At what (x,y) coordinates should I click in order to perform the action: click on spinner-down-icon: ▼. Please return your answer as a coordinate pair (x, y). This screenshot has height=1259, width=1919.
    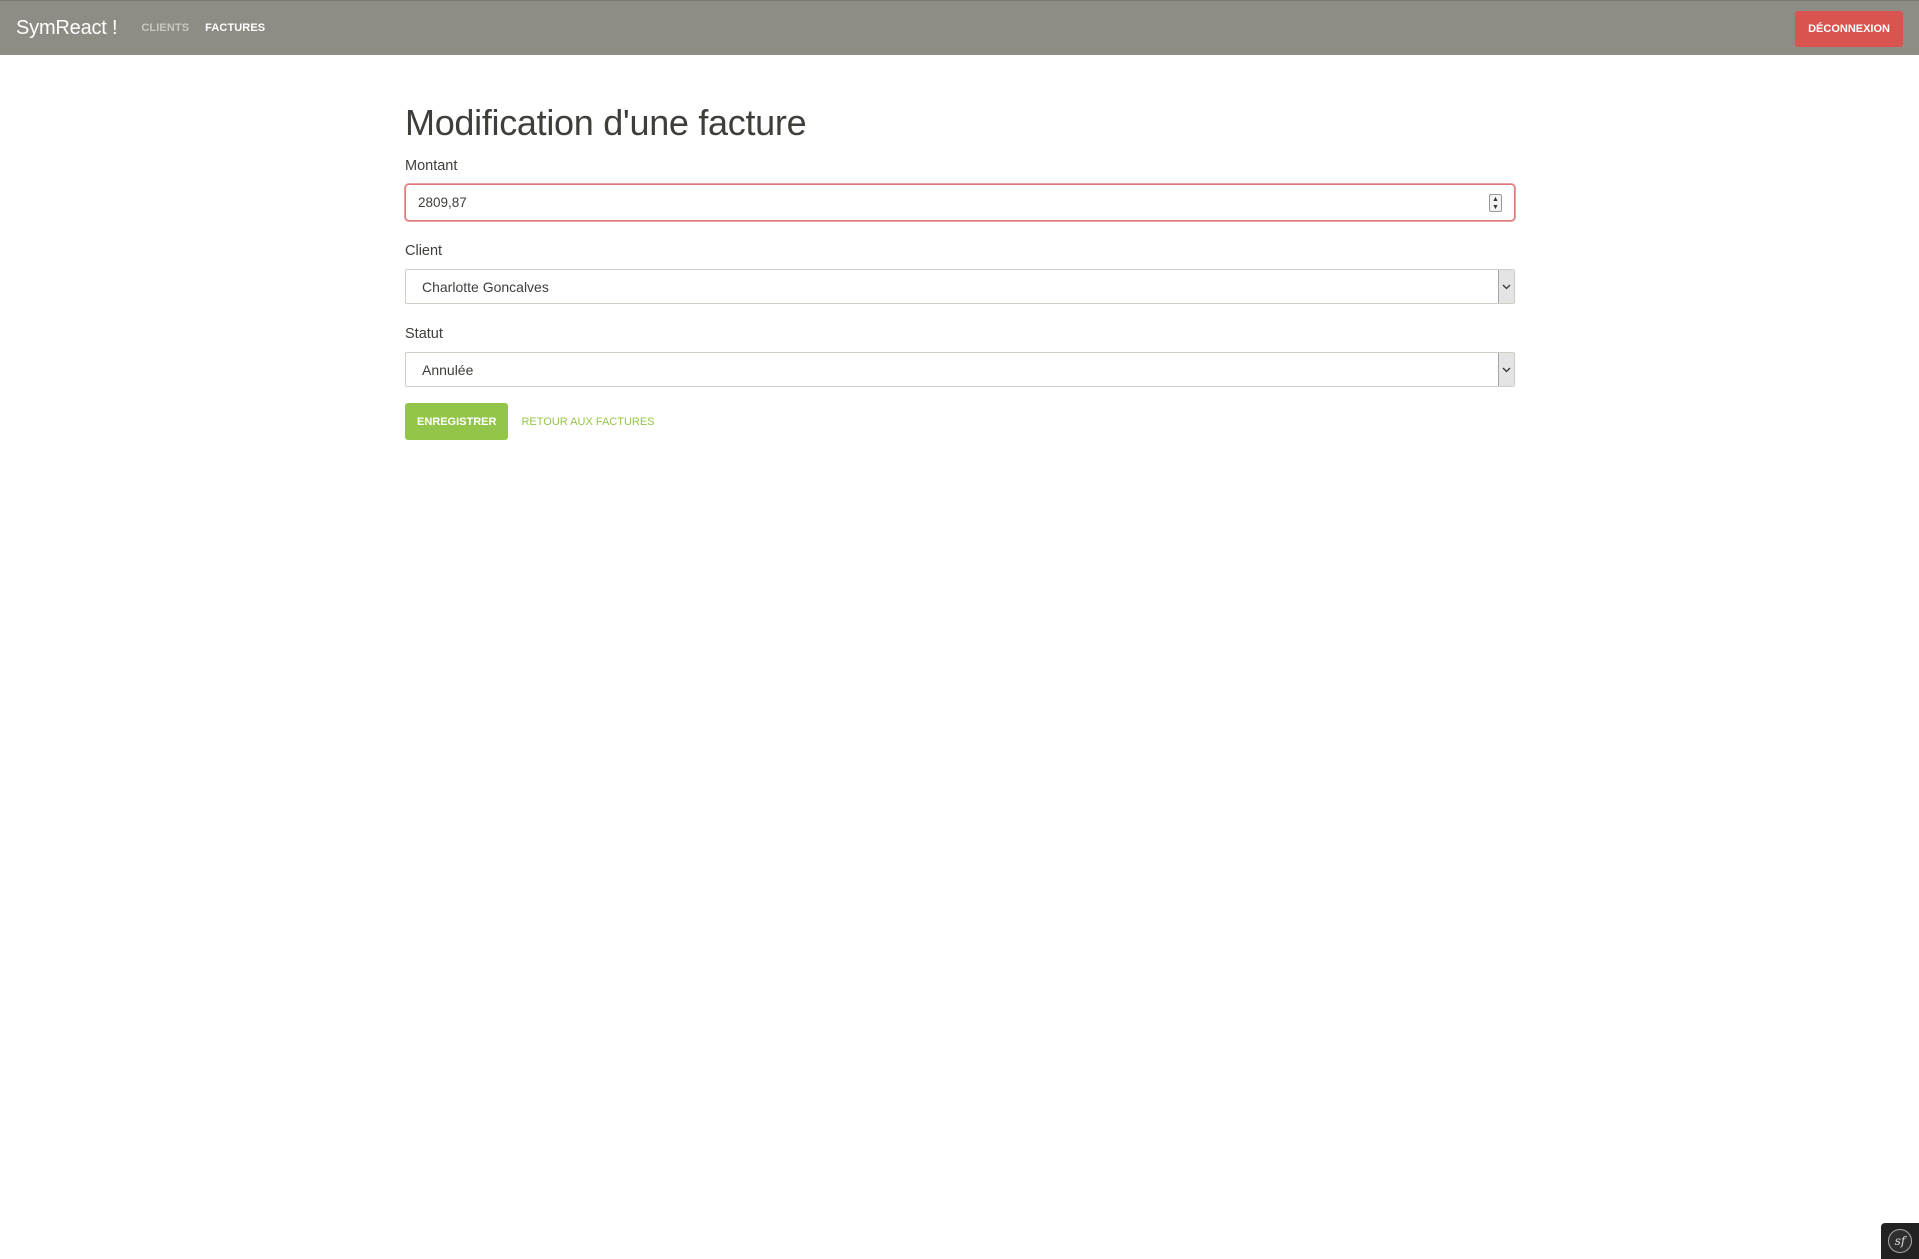
    Looking at the image, I should click on (1495, 207).